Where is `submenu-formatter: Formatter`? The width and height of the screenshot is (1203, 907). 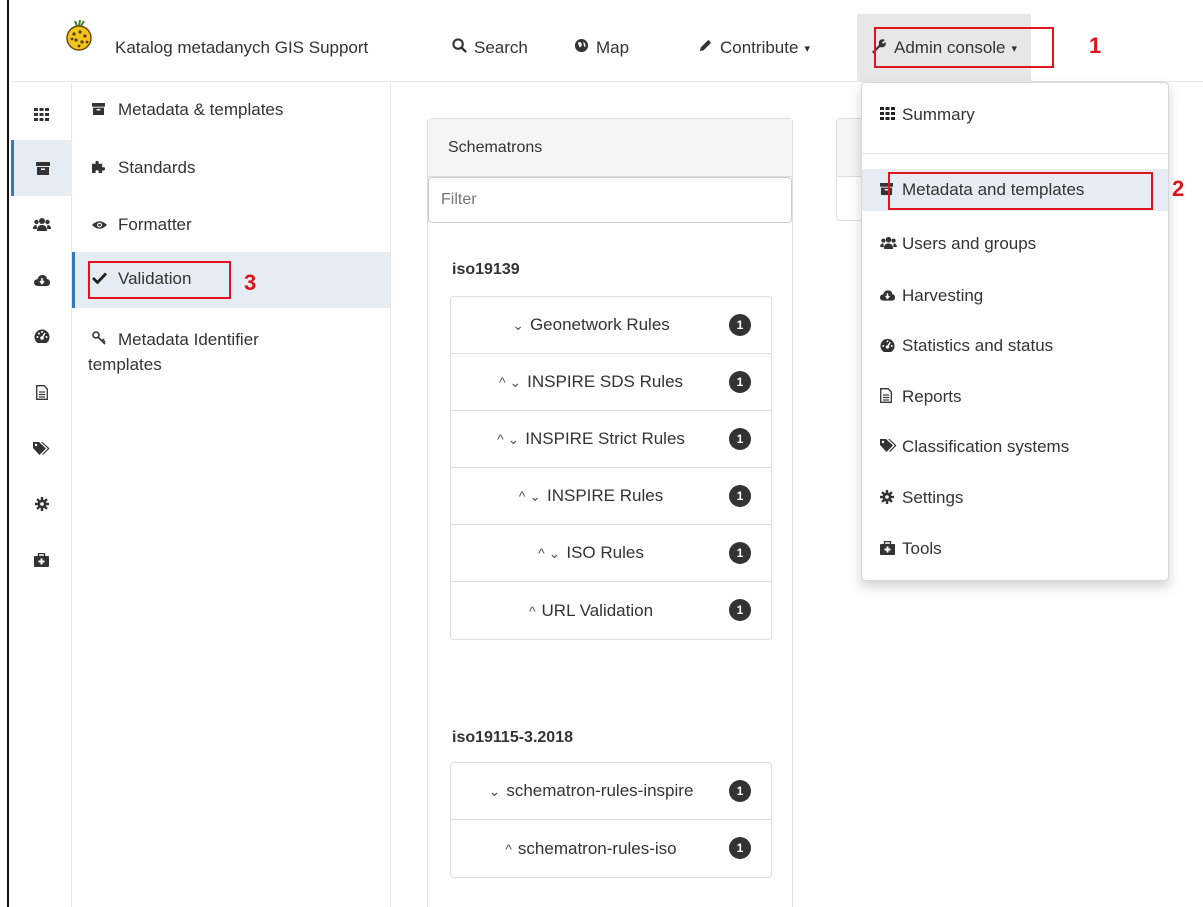
submenu-formatter: Formatter is located at coordinates (231, 225).